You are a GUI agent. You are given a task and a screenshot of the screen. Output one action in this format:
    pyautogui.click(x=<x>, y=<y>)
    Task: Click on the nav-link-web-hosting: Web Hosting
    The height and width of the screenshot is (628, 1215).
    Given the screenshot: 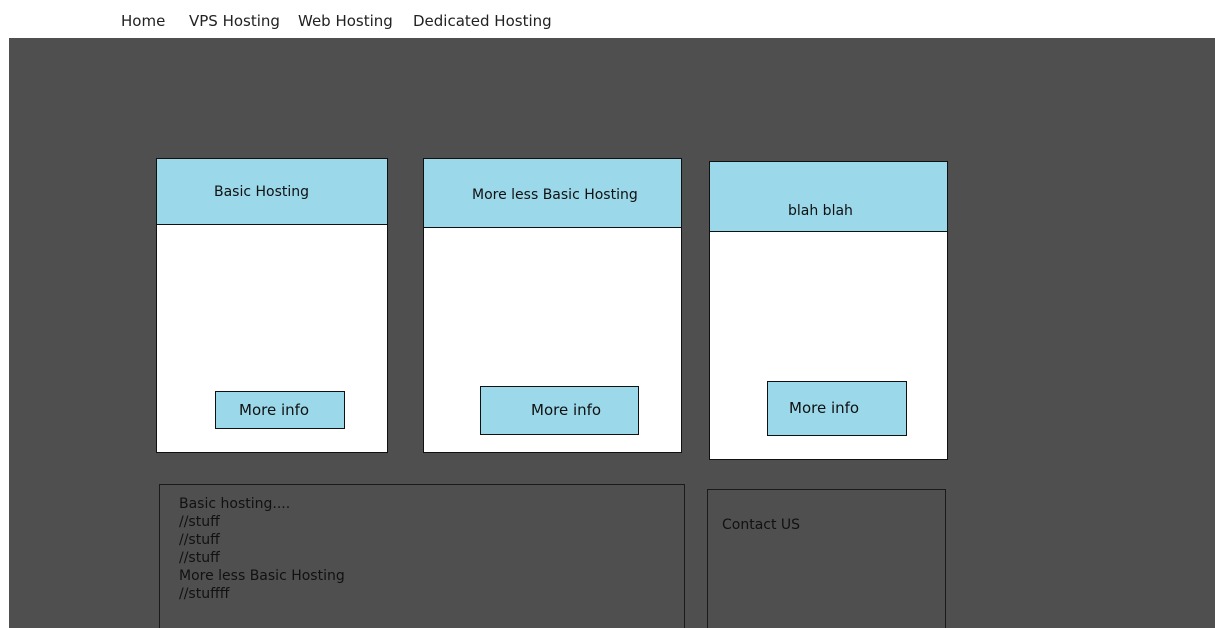 What is the action you would take?
    pyautogui.click(x=345, y=21)
    